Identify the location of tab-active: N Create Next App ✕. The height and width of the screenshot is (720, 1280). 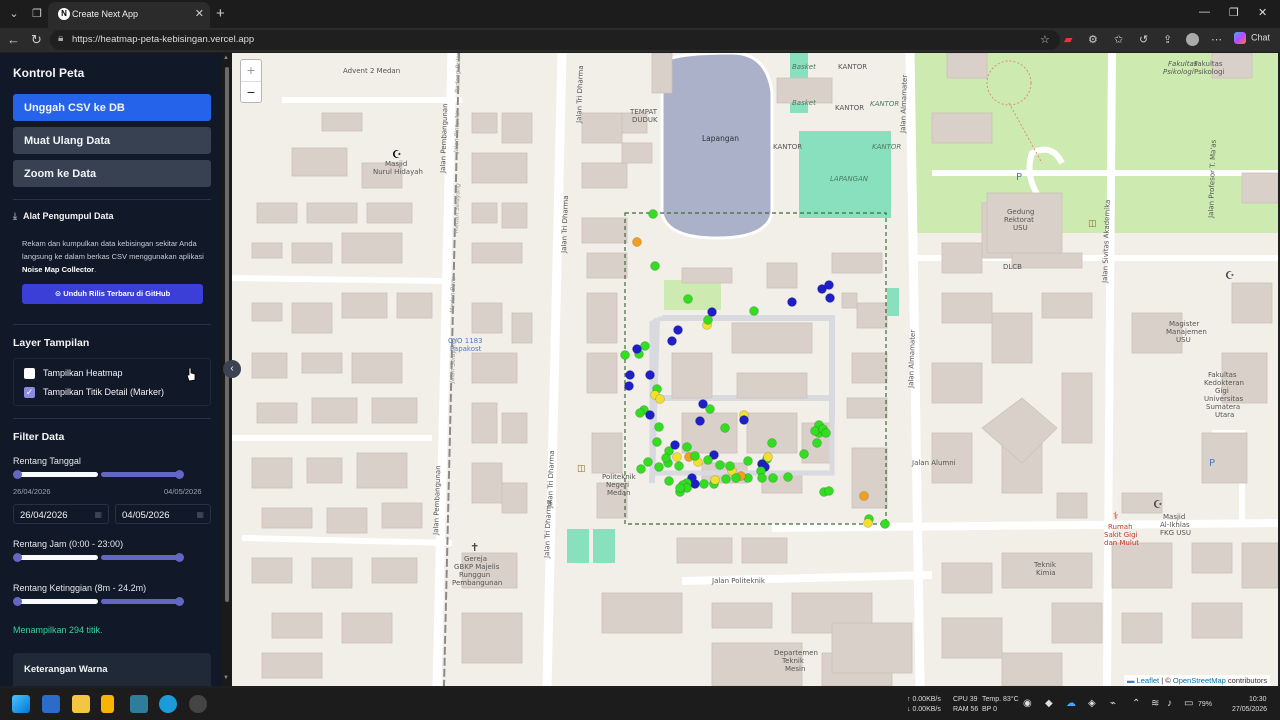
(129, 15).